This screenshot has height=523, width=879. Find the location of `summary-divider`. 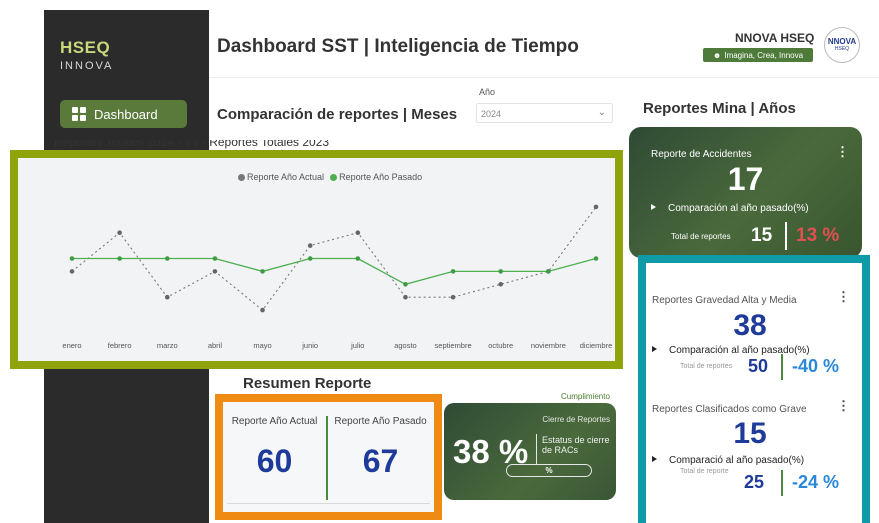

summary-divider is located at coordinates (327, 458).